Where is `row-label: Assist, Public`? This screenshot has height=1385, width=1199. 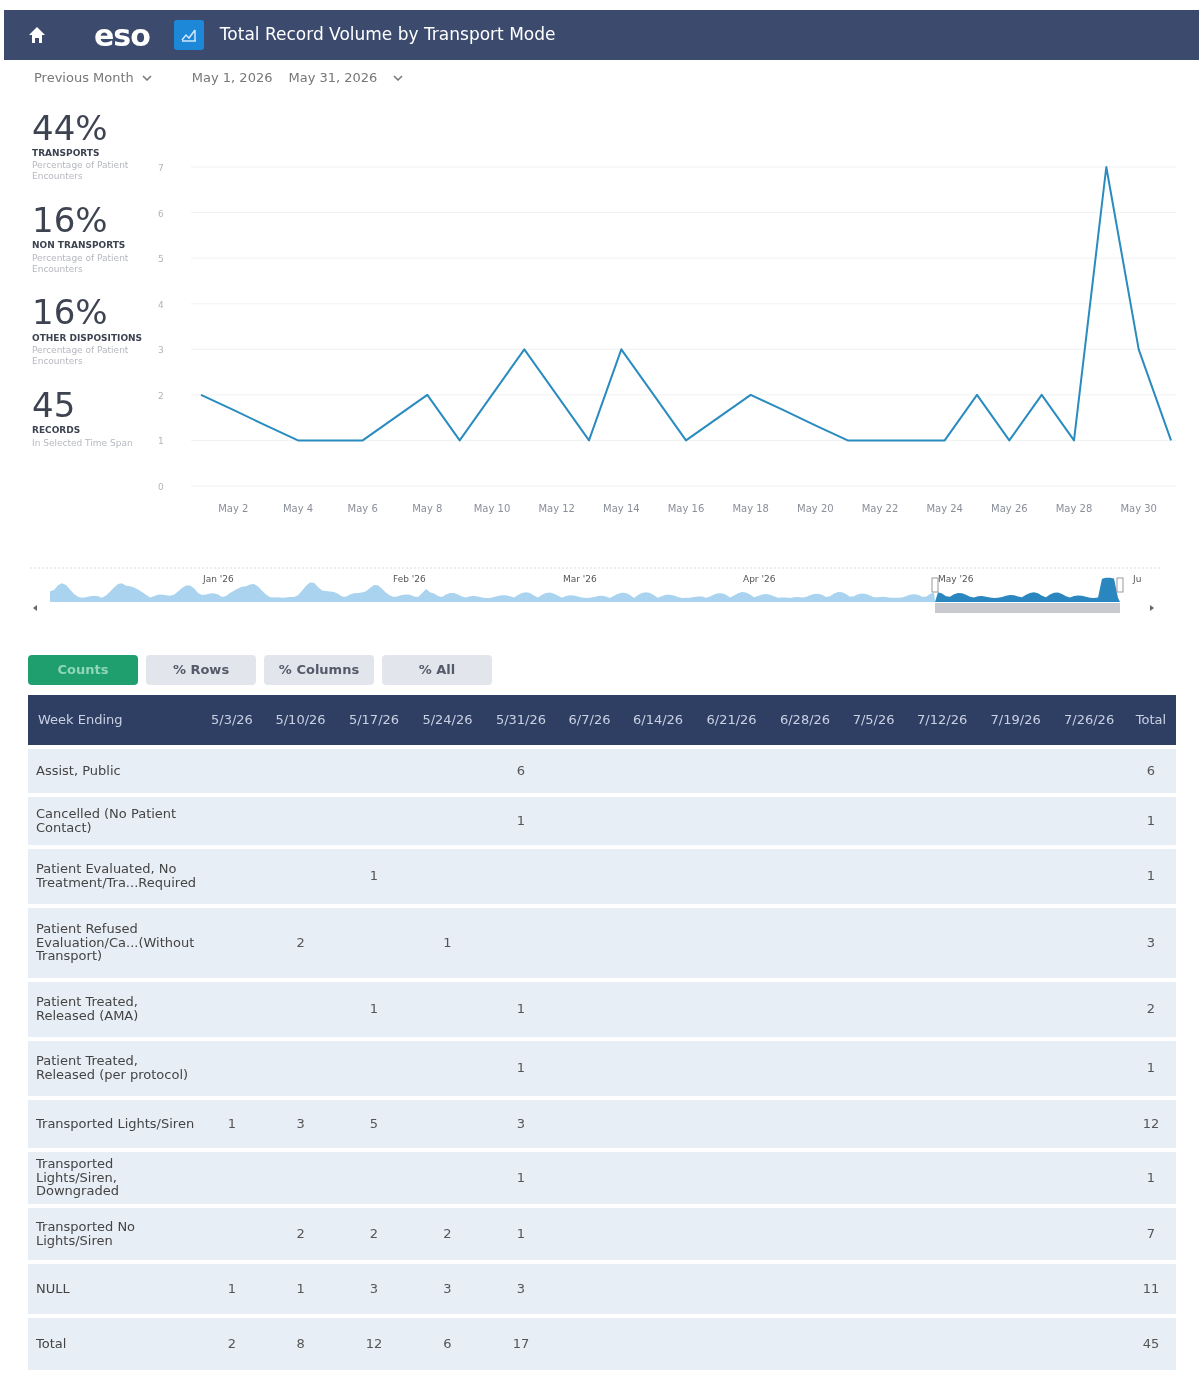
row-label: Assist, Public is located at coordinates (78, 770).